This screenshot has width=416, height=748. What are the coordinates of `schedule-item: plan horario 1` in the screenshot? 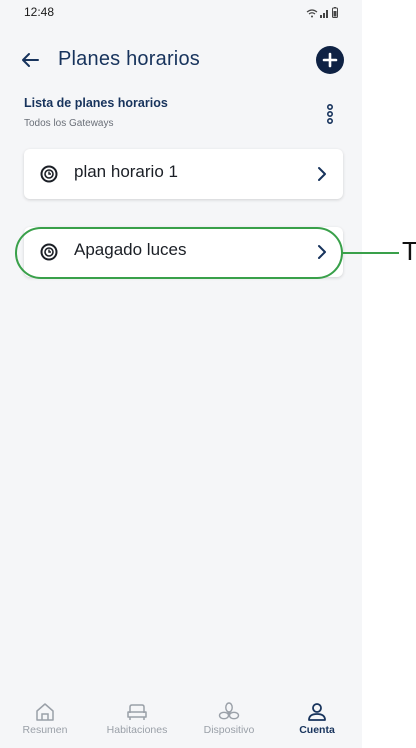 It's located at (183, 174).